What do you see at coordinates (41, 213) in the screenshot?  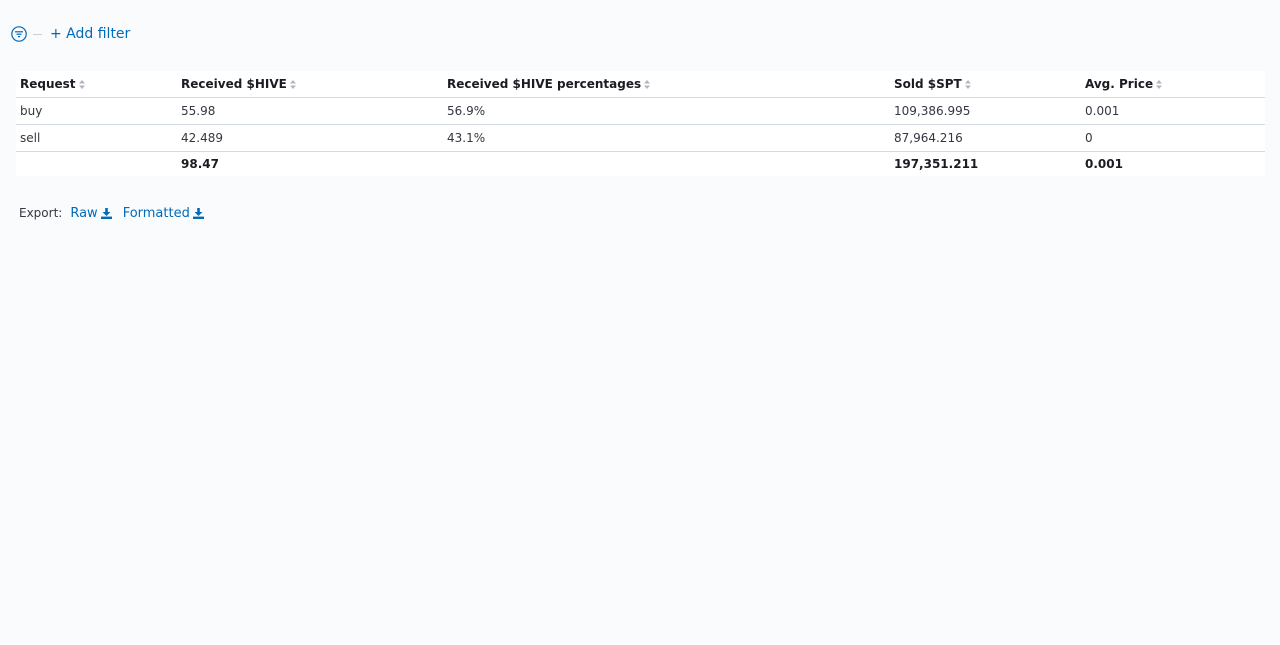 I see `export-label: Export:` at bounding box center [41, 213].